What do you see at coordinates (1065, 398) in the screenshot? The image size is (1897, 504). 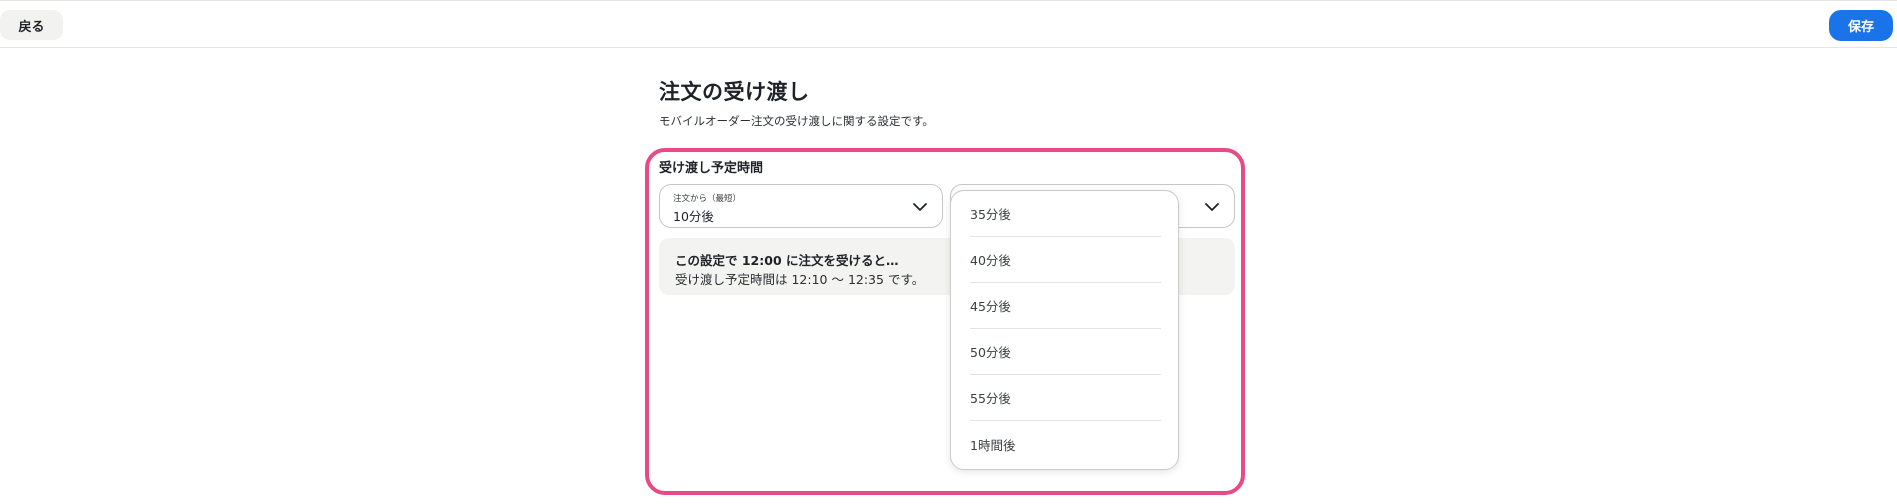 I see `dropdown-option: 55分後` at bounding box center [1065, 398].